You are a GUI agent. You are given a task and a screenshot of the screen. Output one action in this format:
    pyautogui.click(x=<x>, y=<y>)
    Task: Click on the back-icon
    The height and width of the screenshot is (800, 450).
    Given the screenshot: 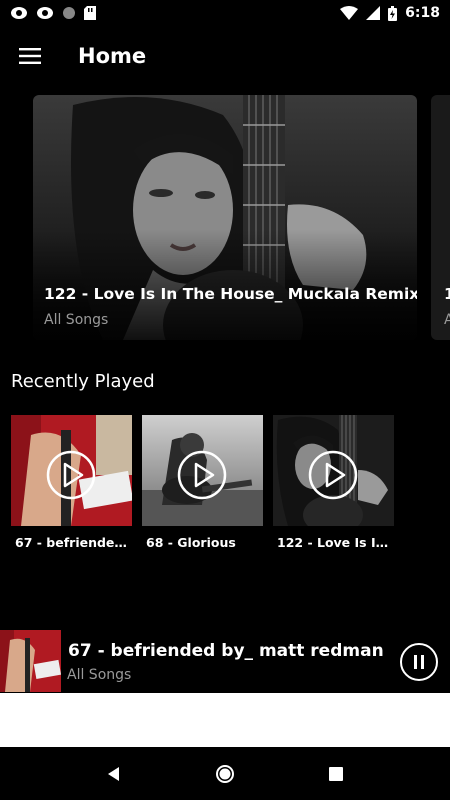 What is the action you would take?
    pyautogui.click(x=114, y=773)
    